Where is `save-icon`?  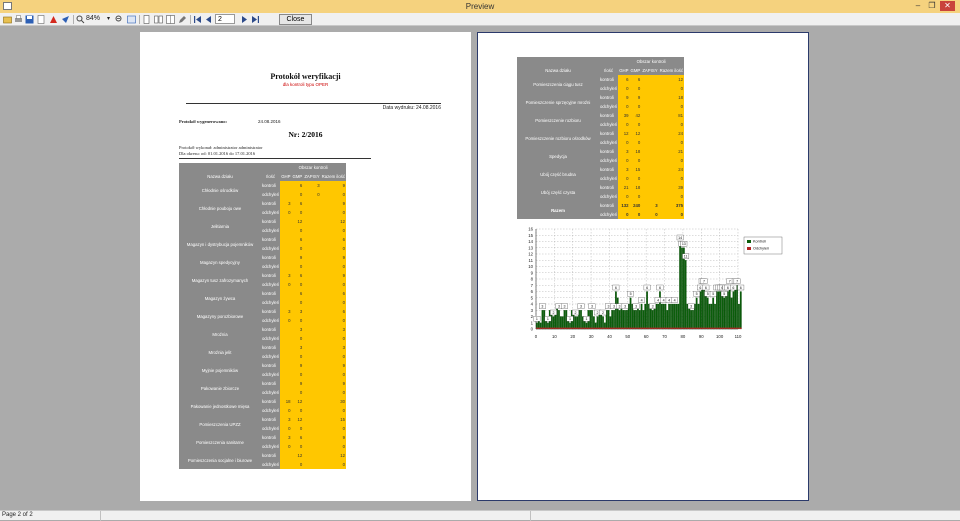
save-icon is located at coordinates (29, 19).